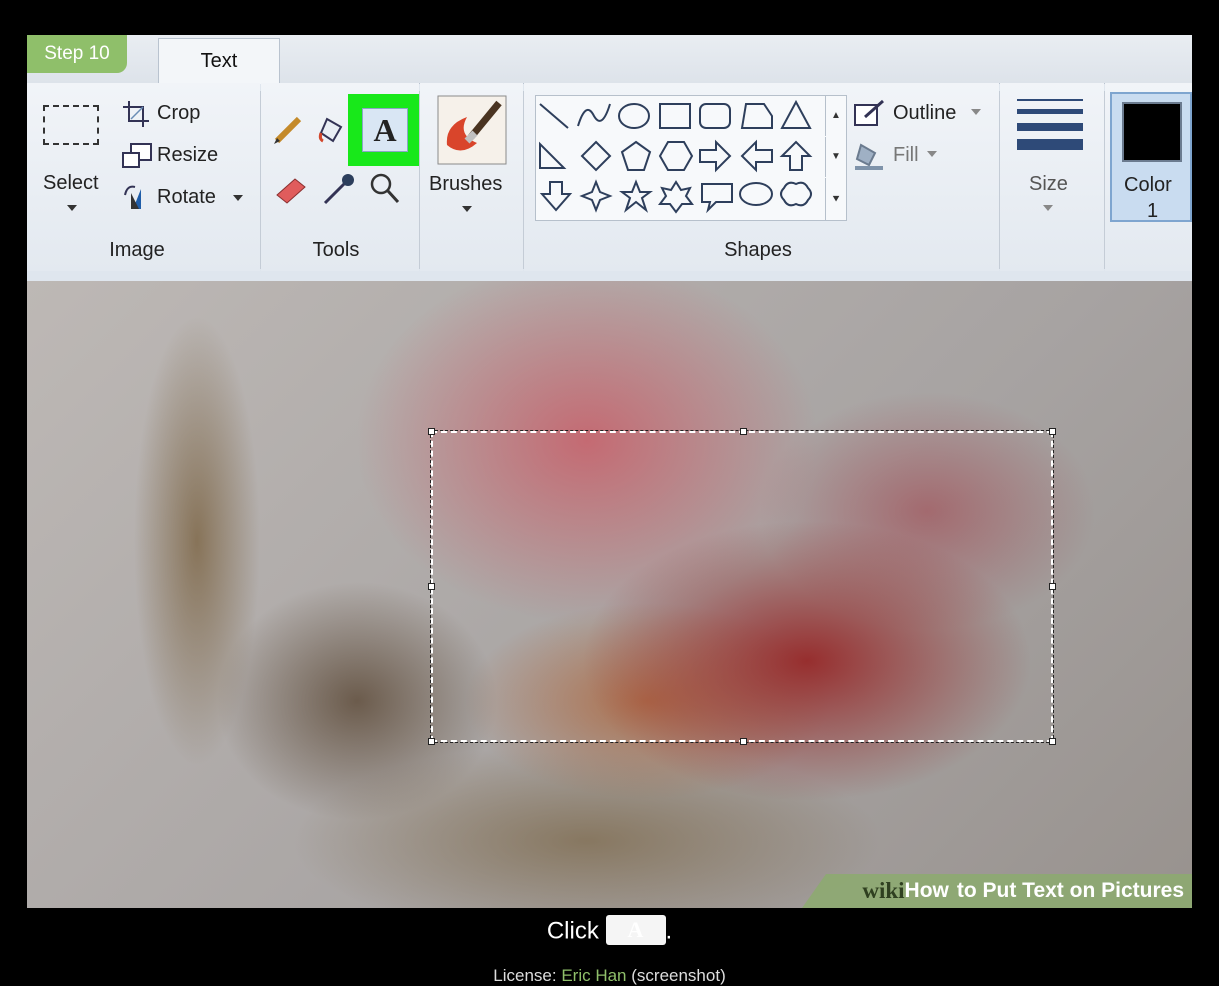 This screenshot has height=986, width=1219. What do you see at coordinates (1153, 211) in the screenshot?
I see `color-number: 1` at bounding box center [1153, 211].